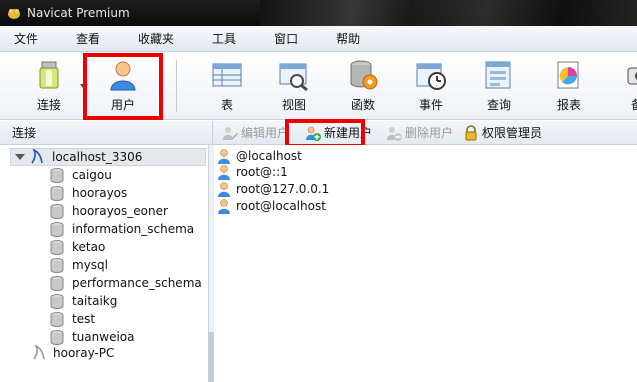  I want to click on backup-icon, so click(632, 76).